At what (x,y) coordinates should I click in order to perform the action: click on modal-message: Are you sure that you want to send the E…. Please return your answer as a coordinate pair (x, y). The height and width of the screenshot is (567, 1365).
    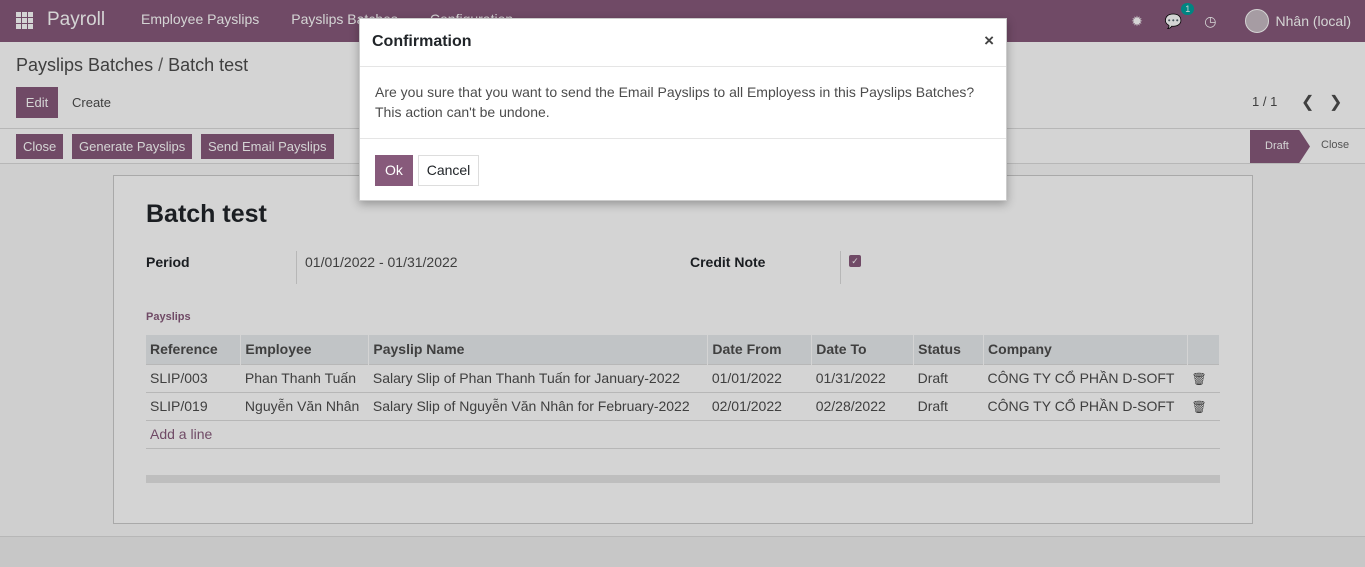
    Looking at the image, I should click on (675, 102).